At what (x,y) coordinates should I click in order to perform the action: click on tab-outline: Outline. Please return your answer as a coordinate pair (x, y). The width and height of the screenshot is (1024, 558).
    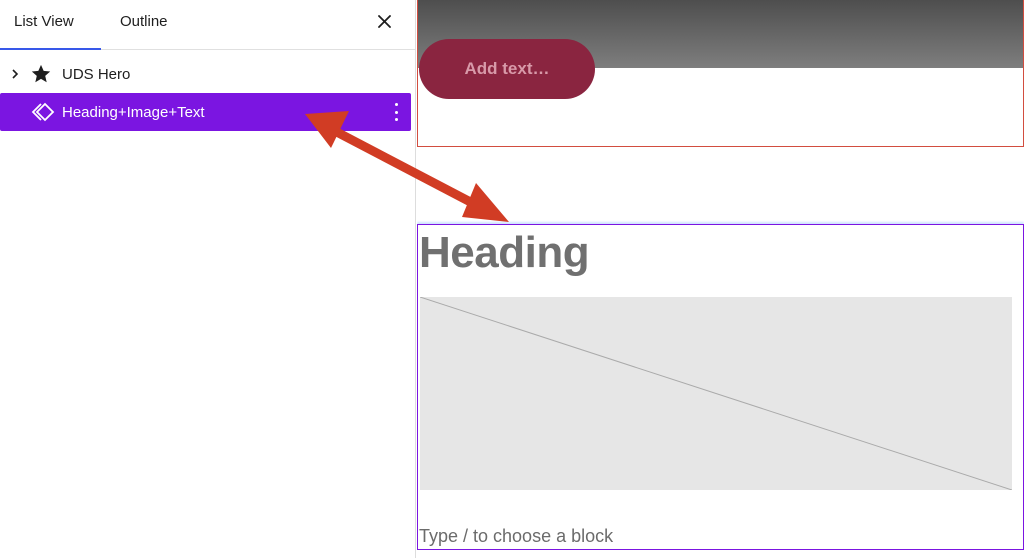
    Looking at the image, I should click on (144, 24).